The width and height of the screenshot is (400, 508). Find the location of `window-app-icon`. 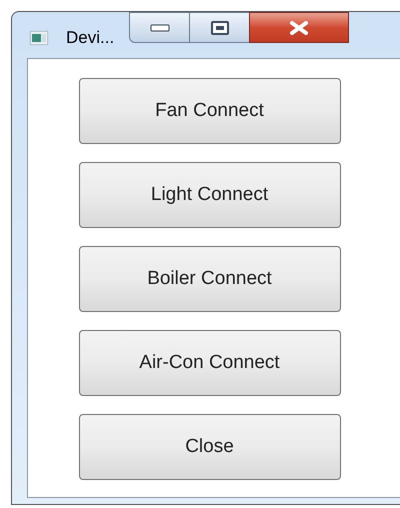

window-app-icon is located at coordinates (39, 37).